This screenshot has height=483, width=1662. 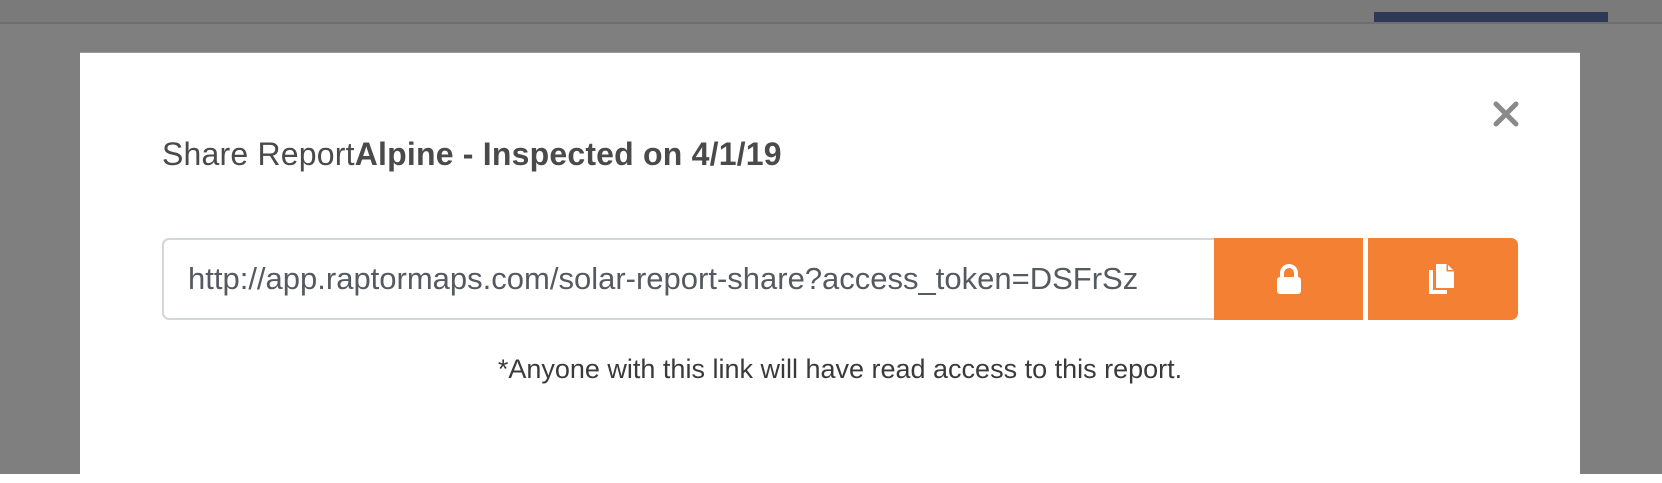 I want to click on copy-icon, so click(x=1441, y=279).